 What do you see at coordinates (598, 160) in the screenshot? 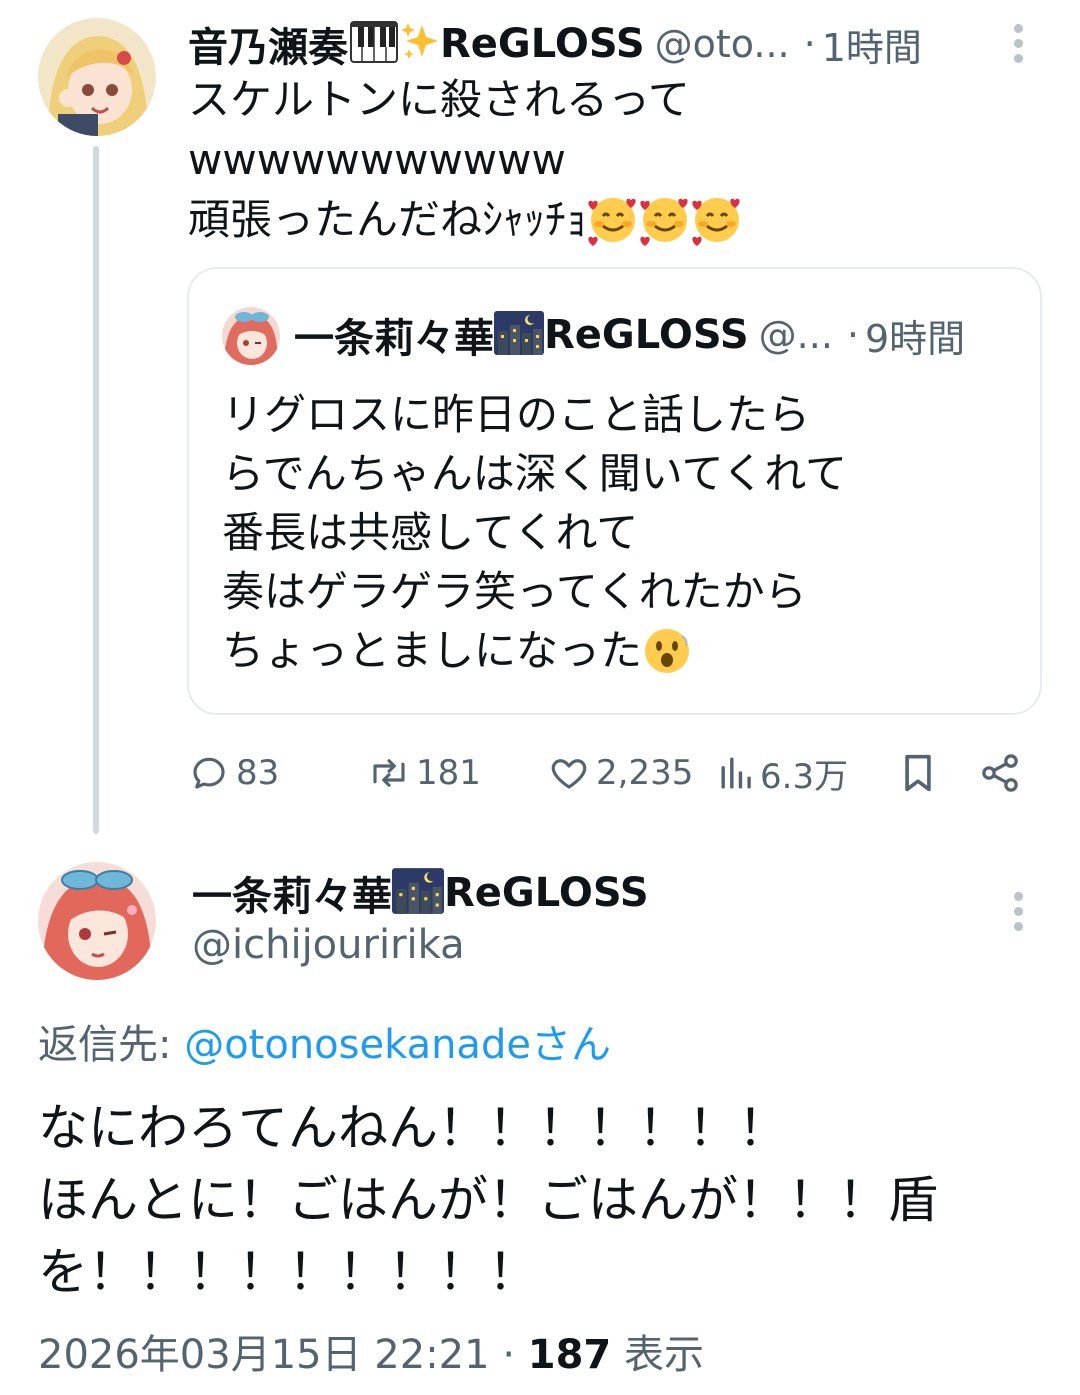
I see `tweet1-body: スケルトンに殺されるって wwwwwwwwwww 頑張ったんだねｼｬｯﾁｮ` at bounding box center [598, 160].